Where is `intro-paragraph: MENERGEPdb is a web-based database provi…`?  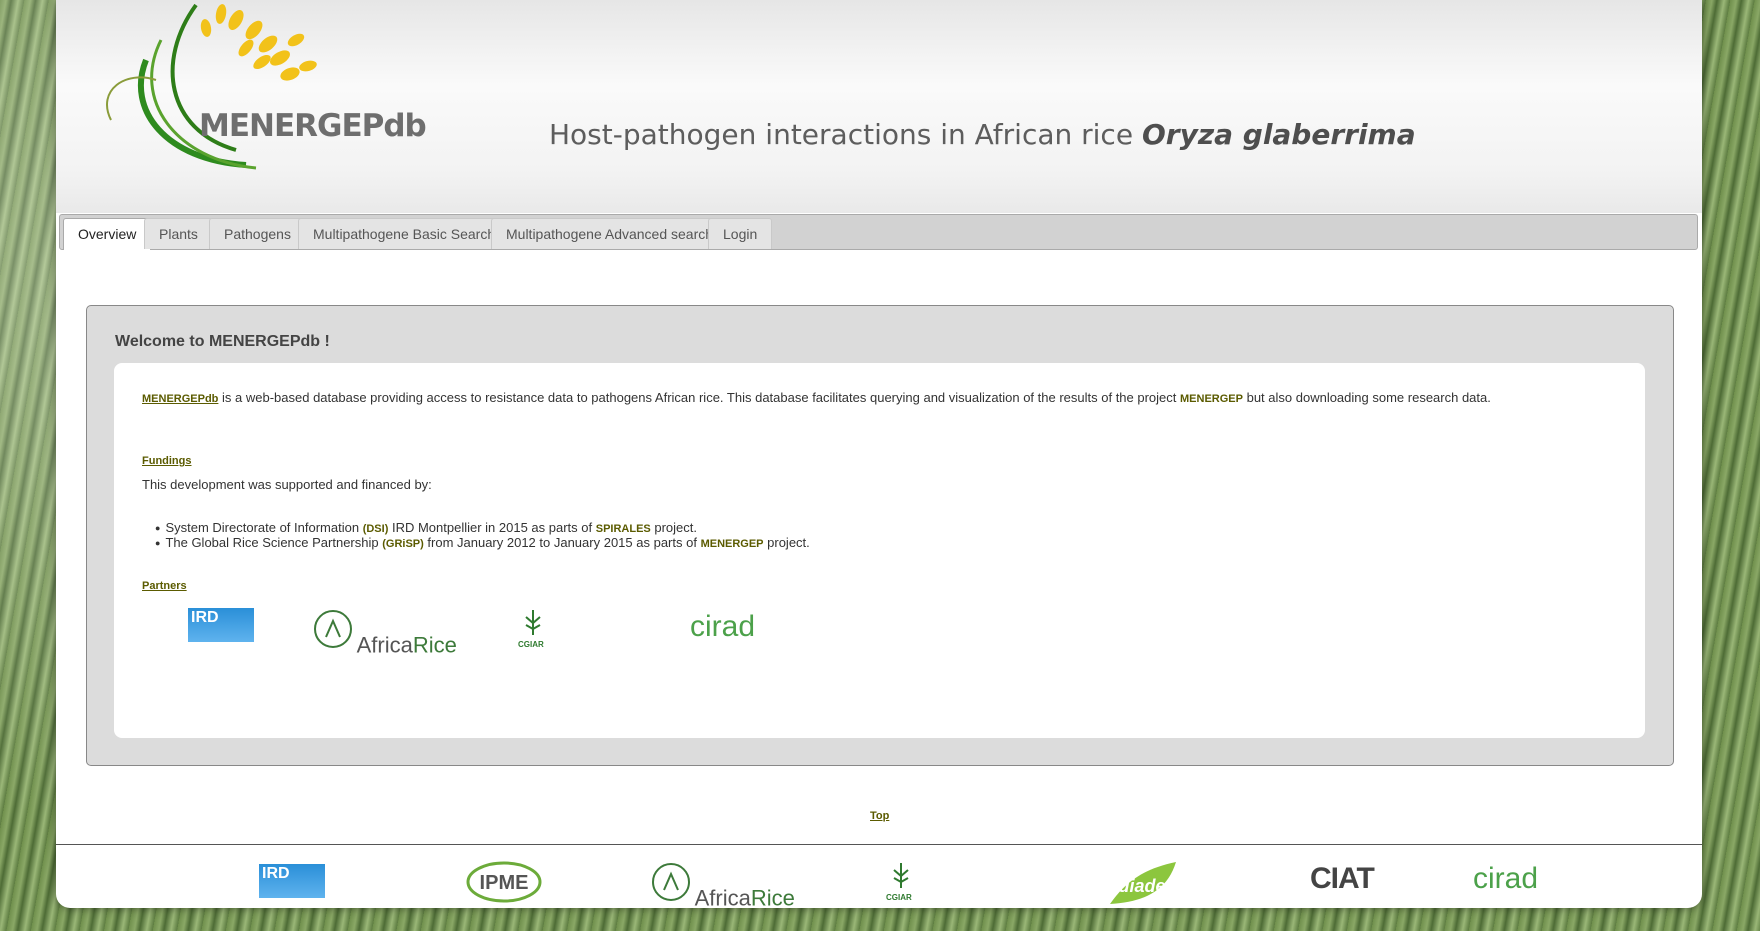 intro-paragraph: MENERGEPdb is a web-based database provi… is located at coordinates (816, 397).